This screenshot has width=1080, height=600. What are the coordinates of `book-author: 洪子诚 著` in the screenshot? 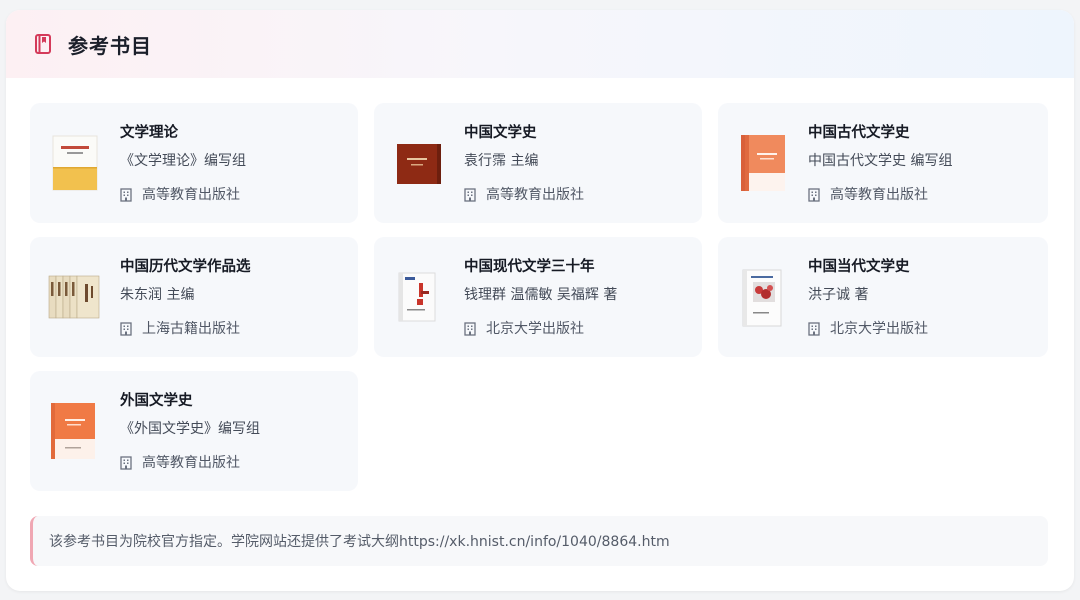 It's located at (838, 294).